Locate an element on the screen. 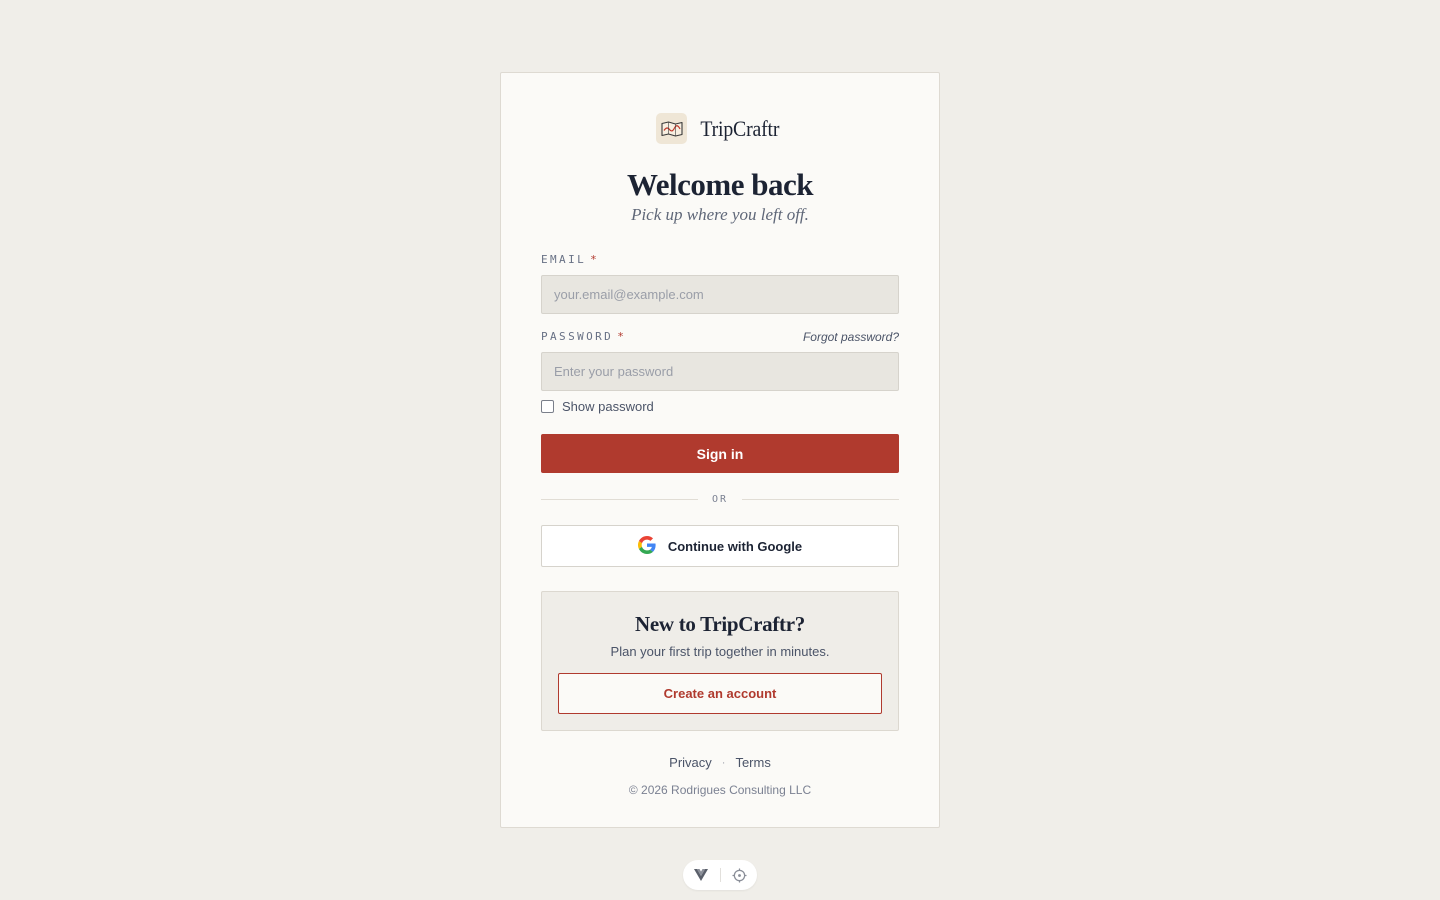 Image resolution: width=1440 pixels, height=900 pixels. email-label: EMAIL * is located at coordinates (570, 259).